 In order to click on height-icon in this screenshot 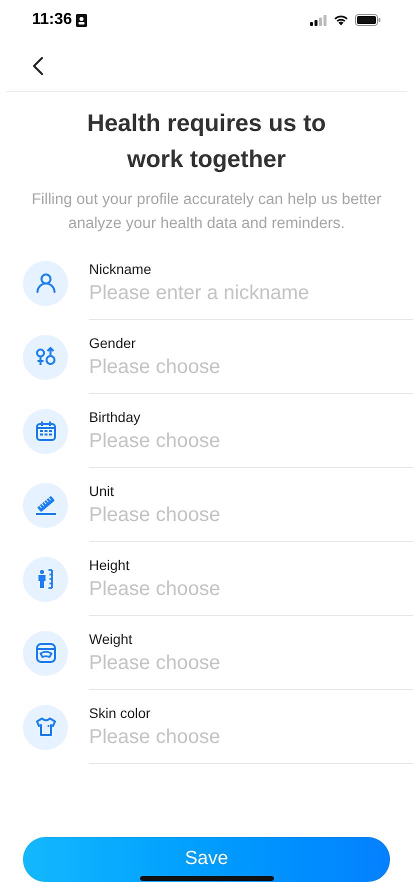, I will do `click(45, 579)`.